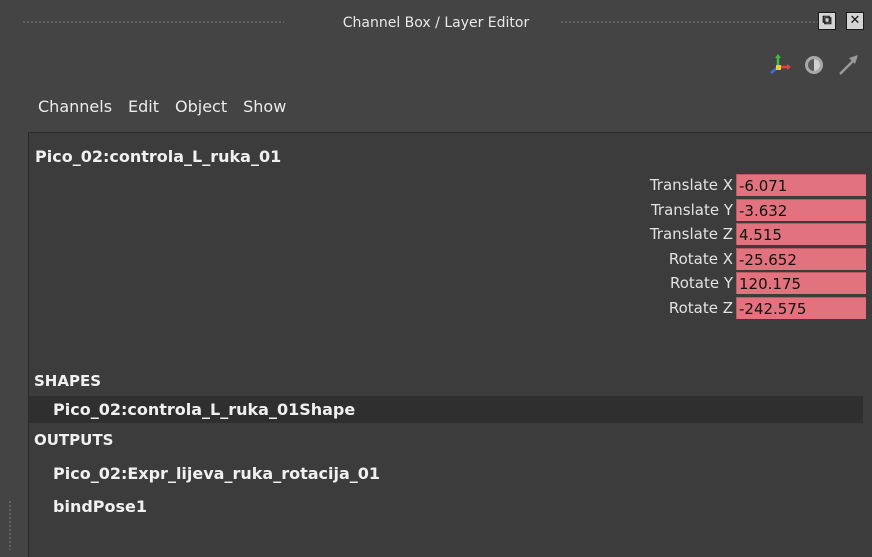 Image resolution: width=872 pixels, height=557 pixels. I want to click on attr-row-rotate-x: Rotate X -25.652, so click(758, 259).